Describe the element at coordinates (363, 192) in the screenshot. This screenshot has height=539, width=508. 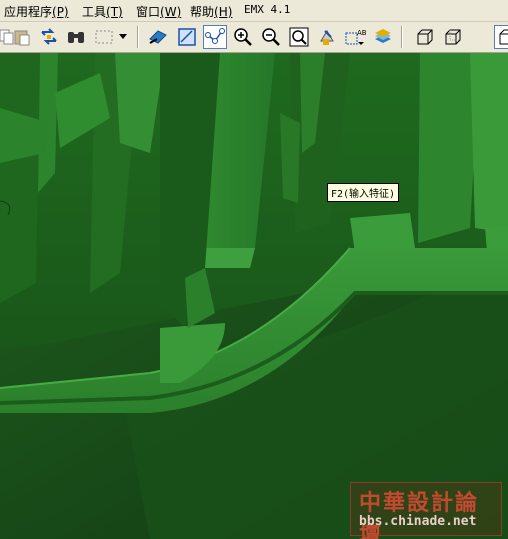
I see `tooltip: F2(输入特征)` at that location.